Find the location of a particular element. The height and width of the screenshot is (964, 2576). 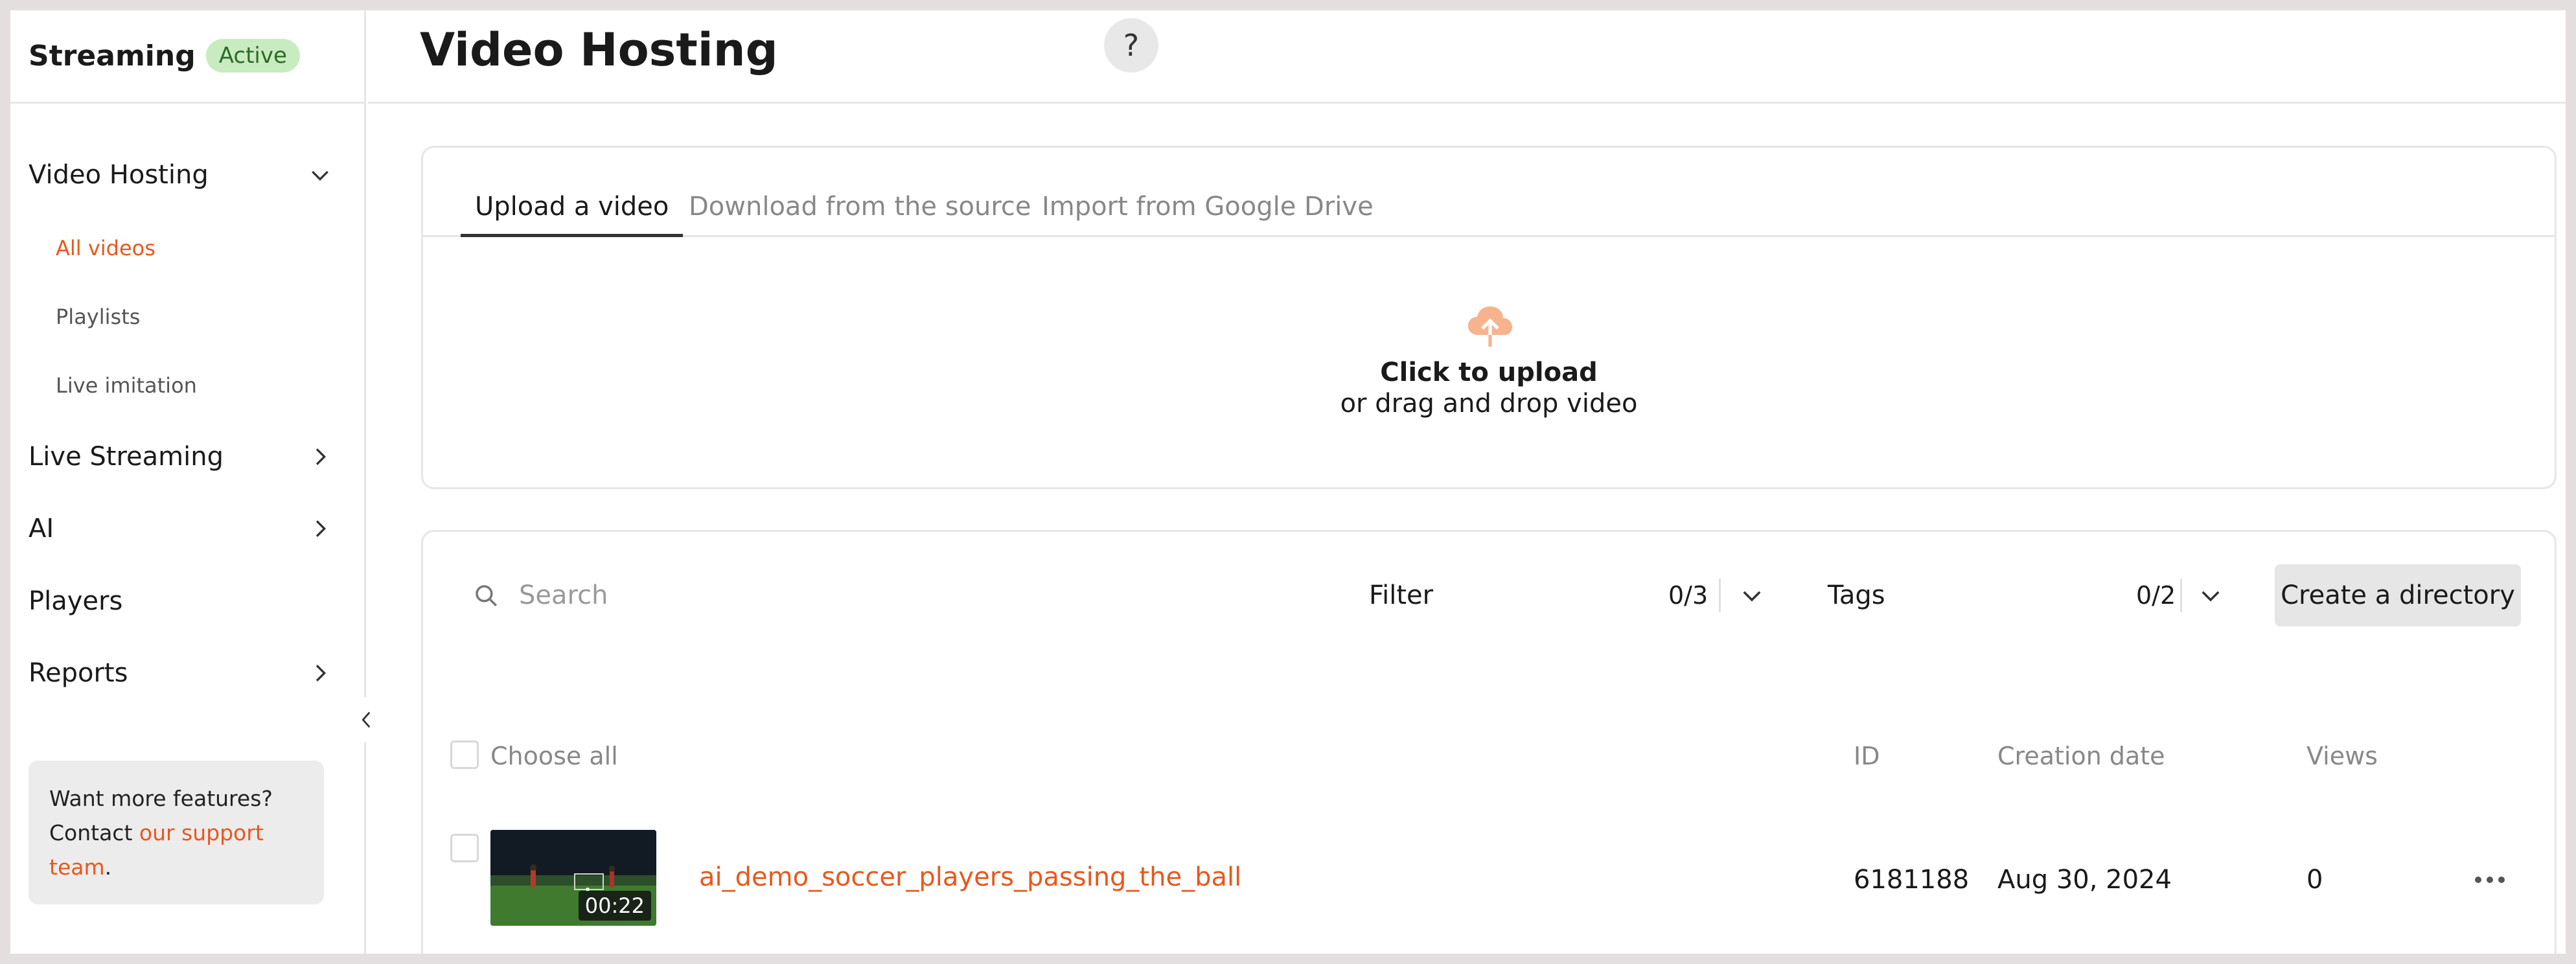

sidebar-item-ai: AI is located at coordinates (181, 528).